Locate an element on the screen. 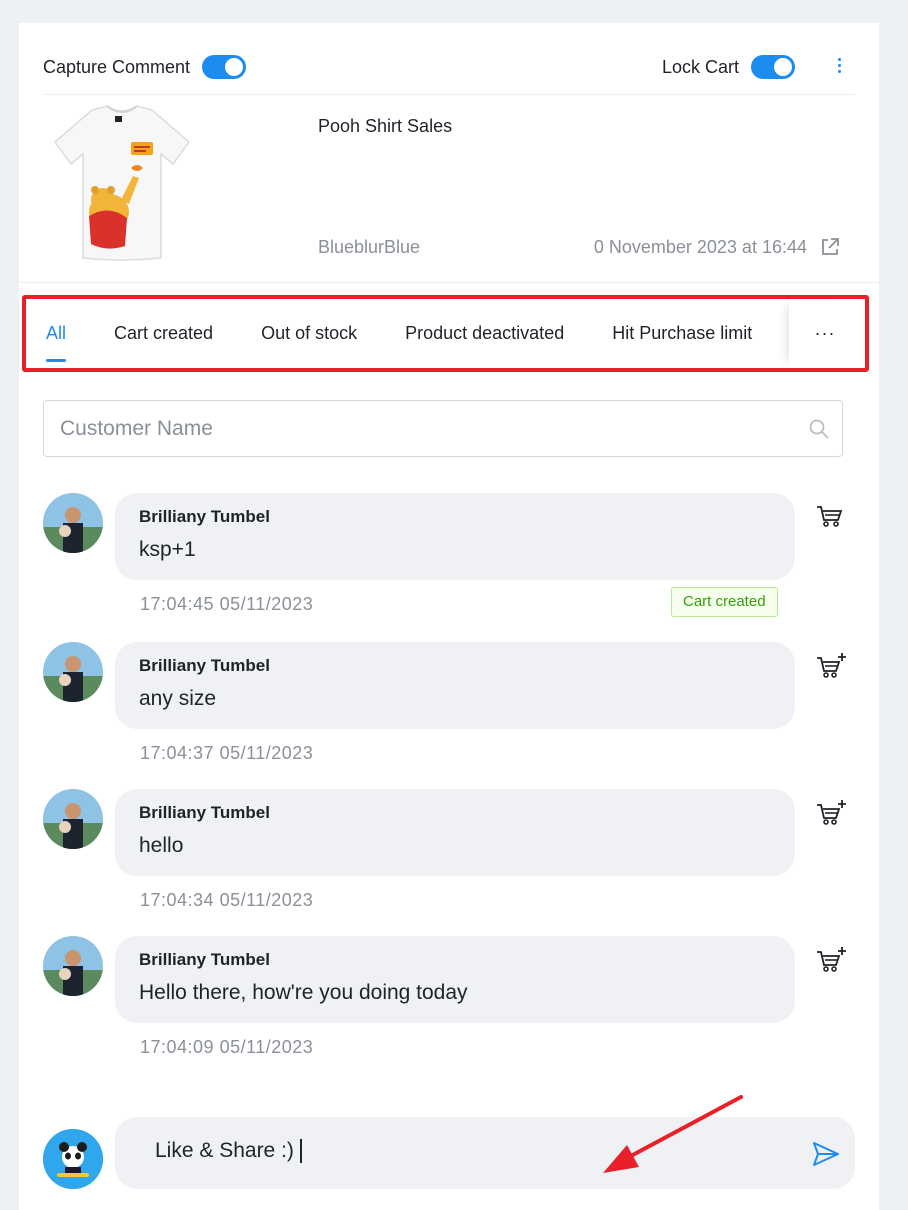  comment-time: 17:04:09 05/11/2023 is located at coordinates (227, 1047).